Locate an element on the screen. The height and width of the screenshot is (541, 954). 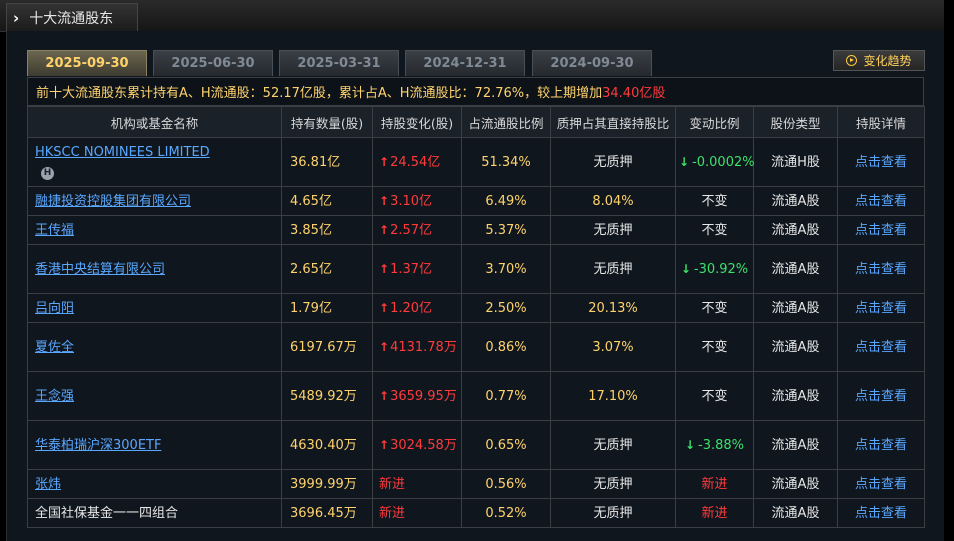
table-row: 全国社保基金一一四组合 3696.45万 新进 0.52% 无质押 新进 流通A股 点击查看 is located at coordinates (476, 513).